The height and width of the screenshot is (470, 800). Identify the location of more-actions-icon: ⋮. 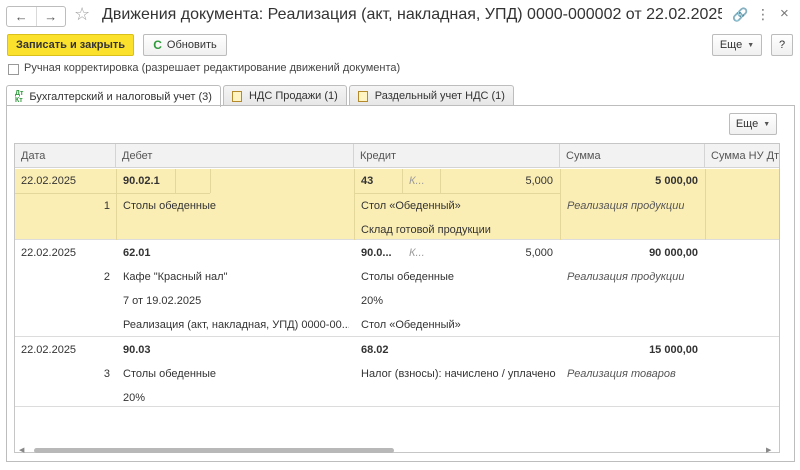
(763, 14).